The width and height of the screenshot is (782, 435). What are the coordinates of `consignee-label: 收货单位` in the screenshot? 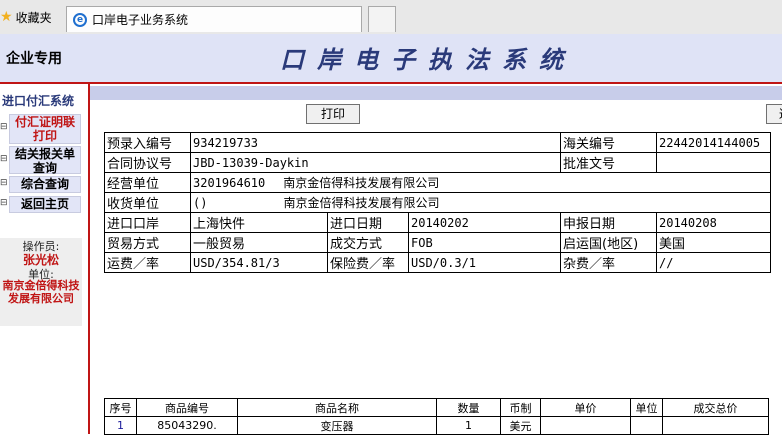 It's located at (147, 202).